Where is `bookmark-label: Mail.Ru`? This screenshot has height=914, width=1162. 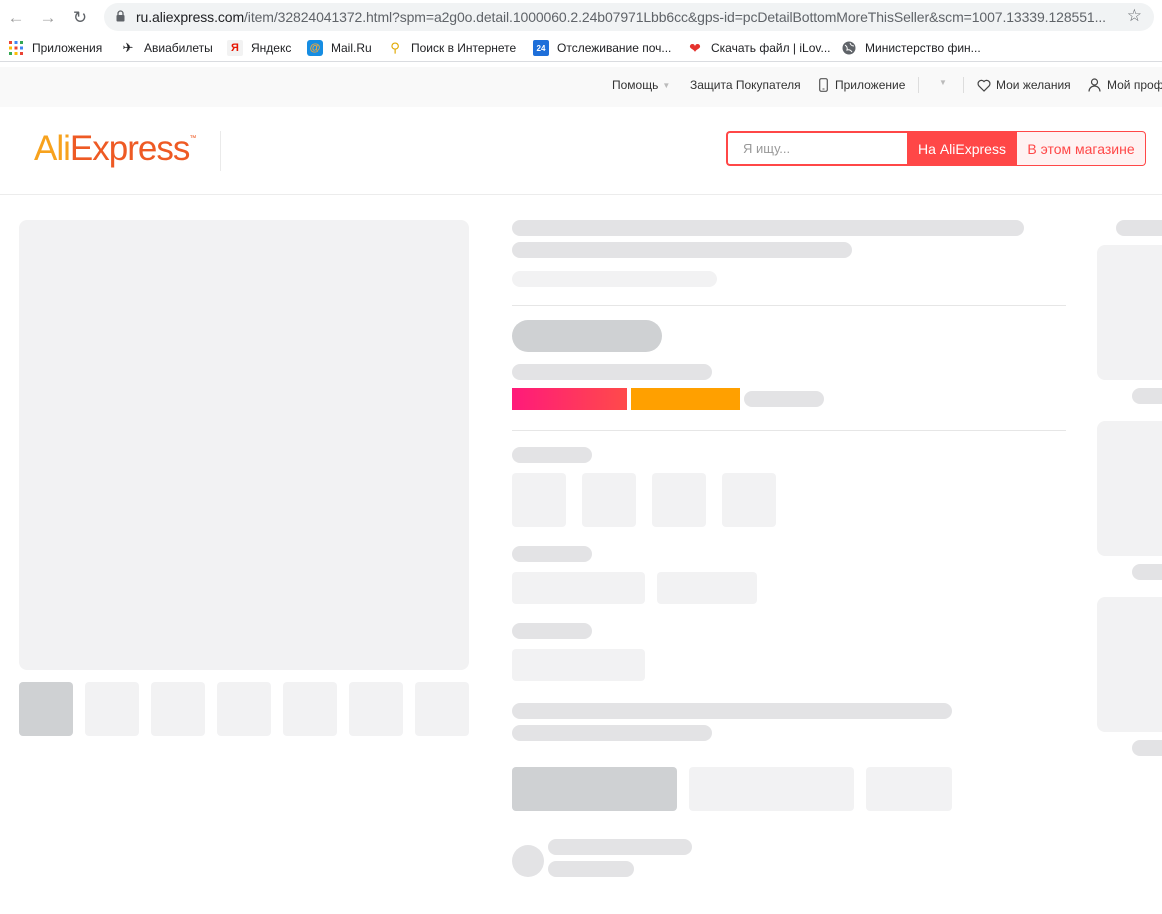 bookmark-label: Mail.Ru is located at coordinates (351, 48).